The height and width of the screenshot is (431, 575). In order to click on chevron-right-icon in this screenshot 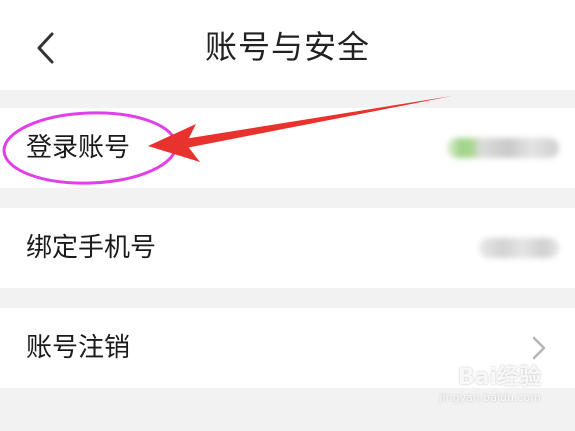, I will do `click(539, 348)`.